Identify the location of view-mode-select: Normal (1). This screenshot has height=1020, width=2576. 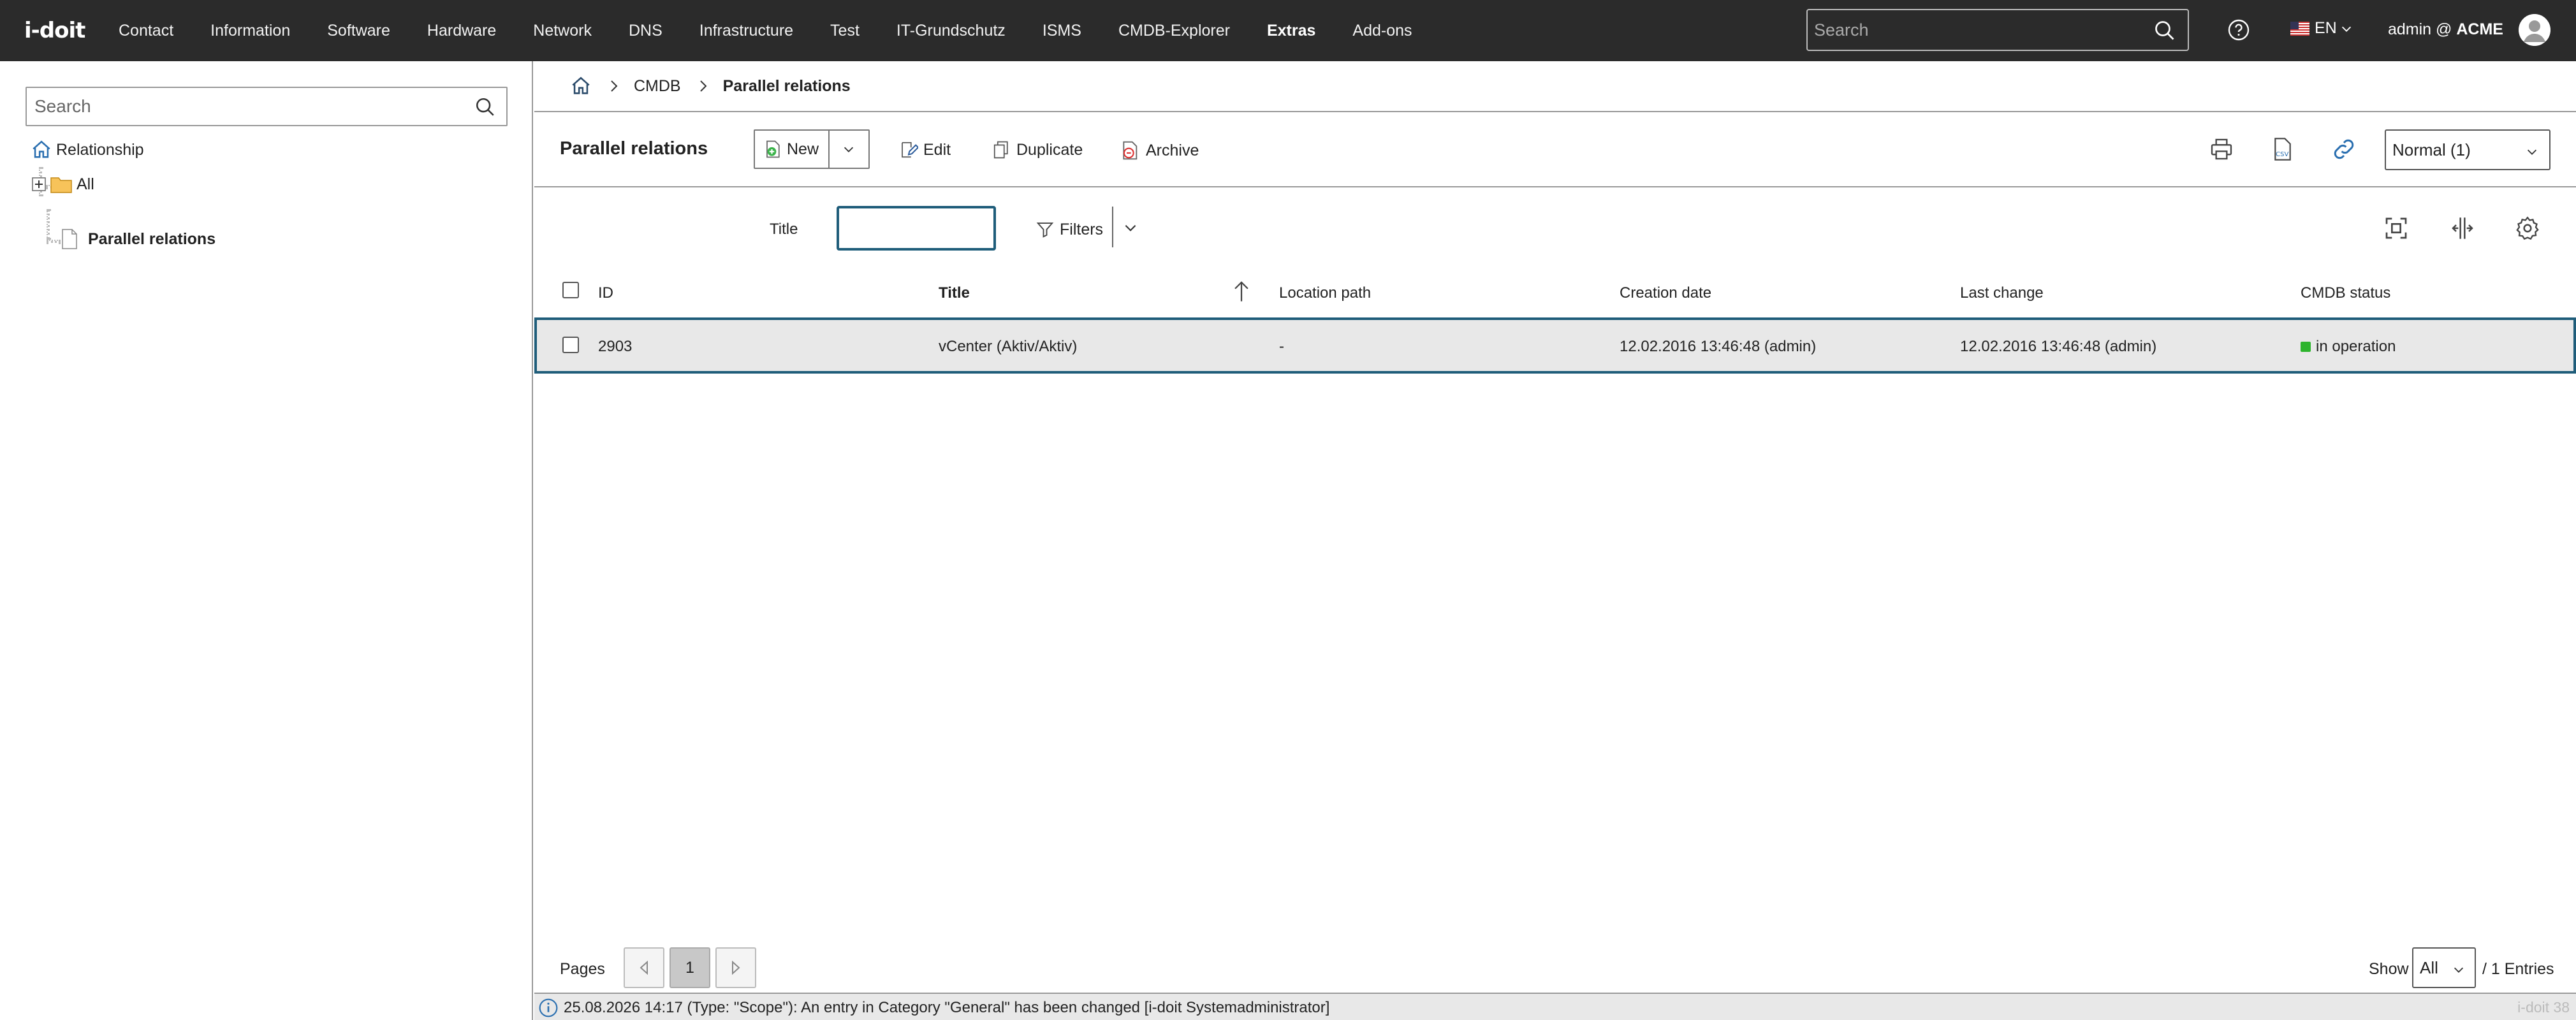
(2467, 149).